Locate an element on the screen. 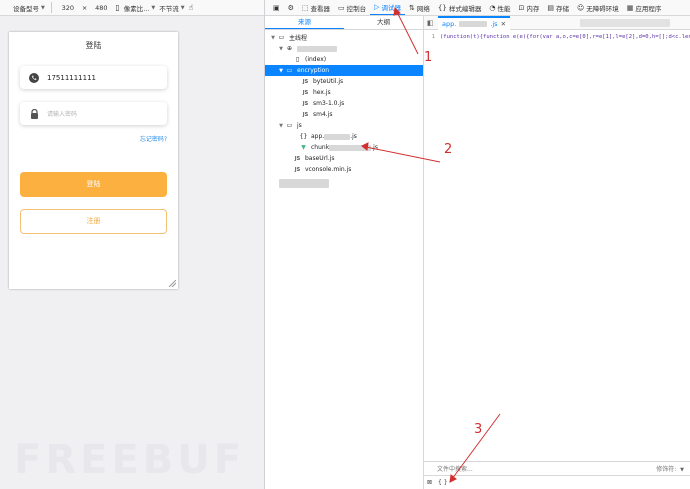 The image size is (690, 489). style-editor-icon: {} is located at coordinates (442, 7).